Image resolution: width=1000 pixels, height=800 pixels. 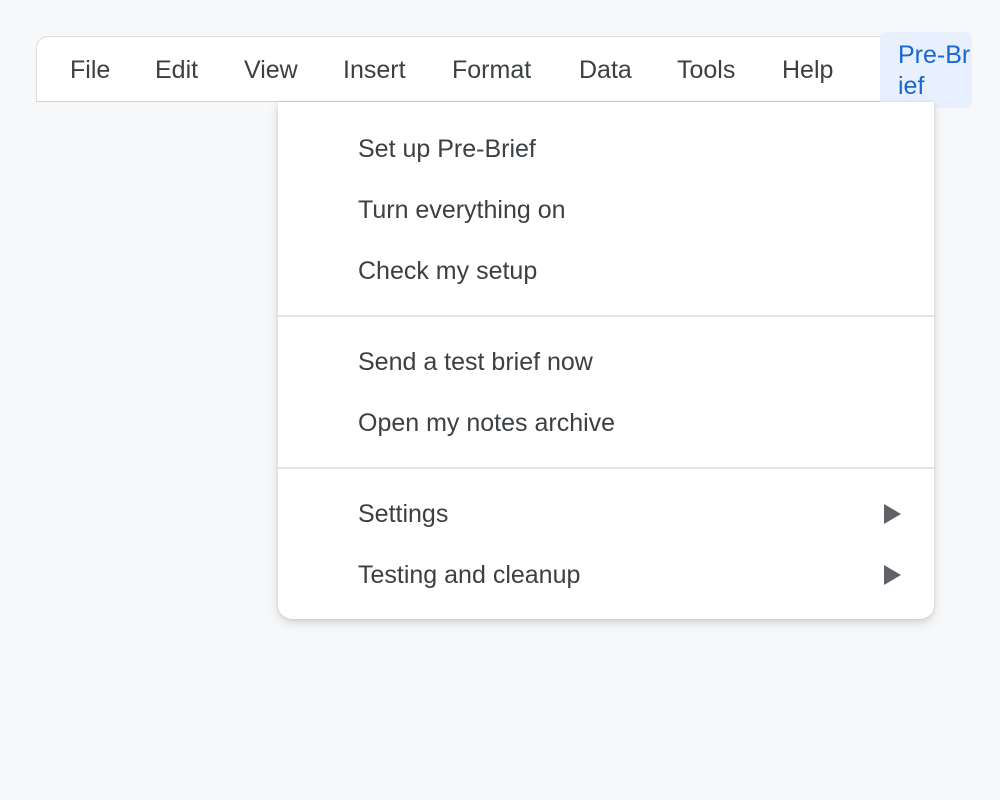 I want to click on menu-item-settings: Settings, so click(x=606, y=514).